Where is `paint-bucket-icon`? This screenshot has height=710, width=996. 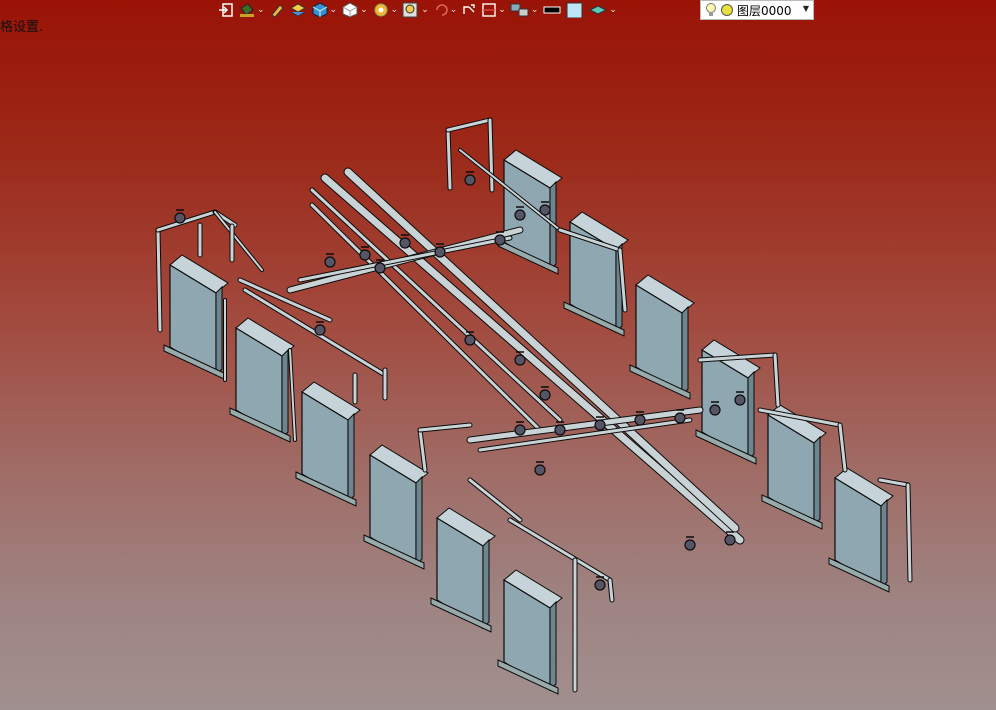 paint-bucket-icon is located at coordinates (247, 10).